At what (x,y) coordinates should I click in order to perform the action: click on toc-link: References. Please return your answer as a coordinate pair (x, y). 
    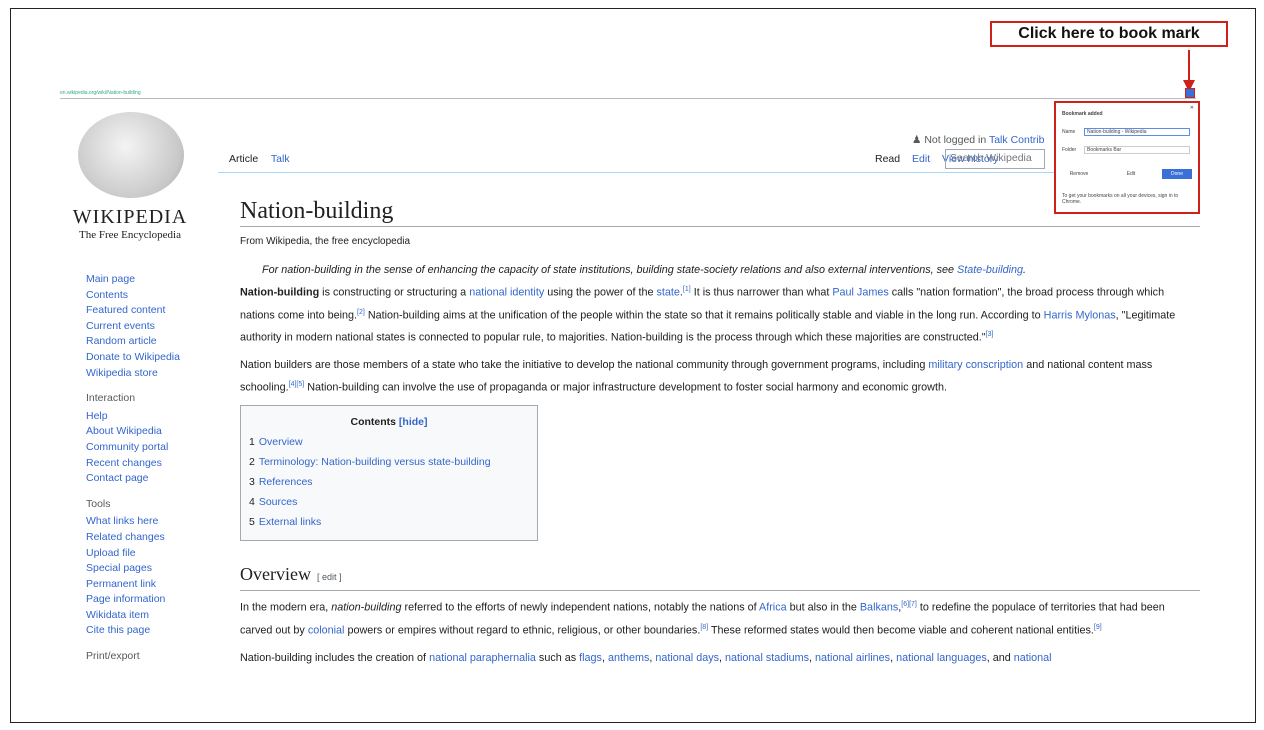
    Looking at the image, I should click on (286, 482).